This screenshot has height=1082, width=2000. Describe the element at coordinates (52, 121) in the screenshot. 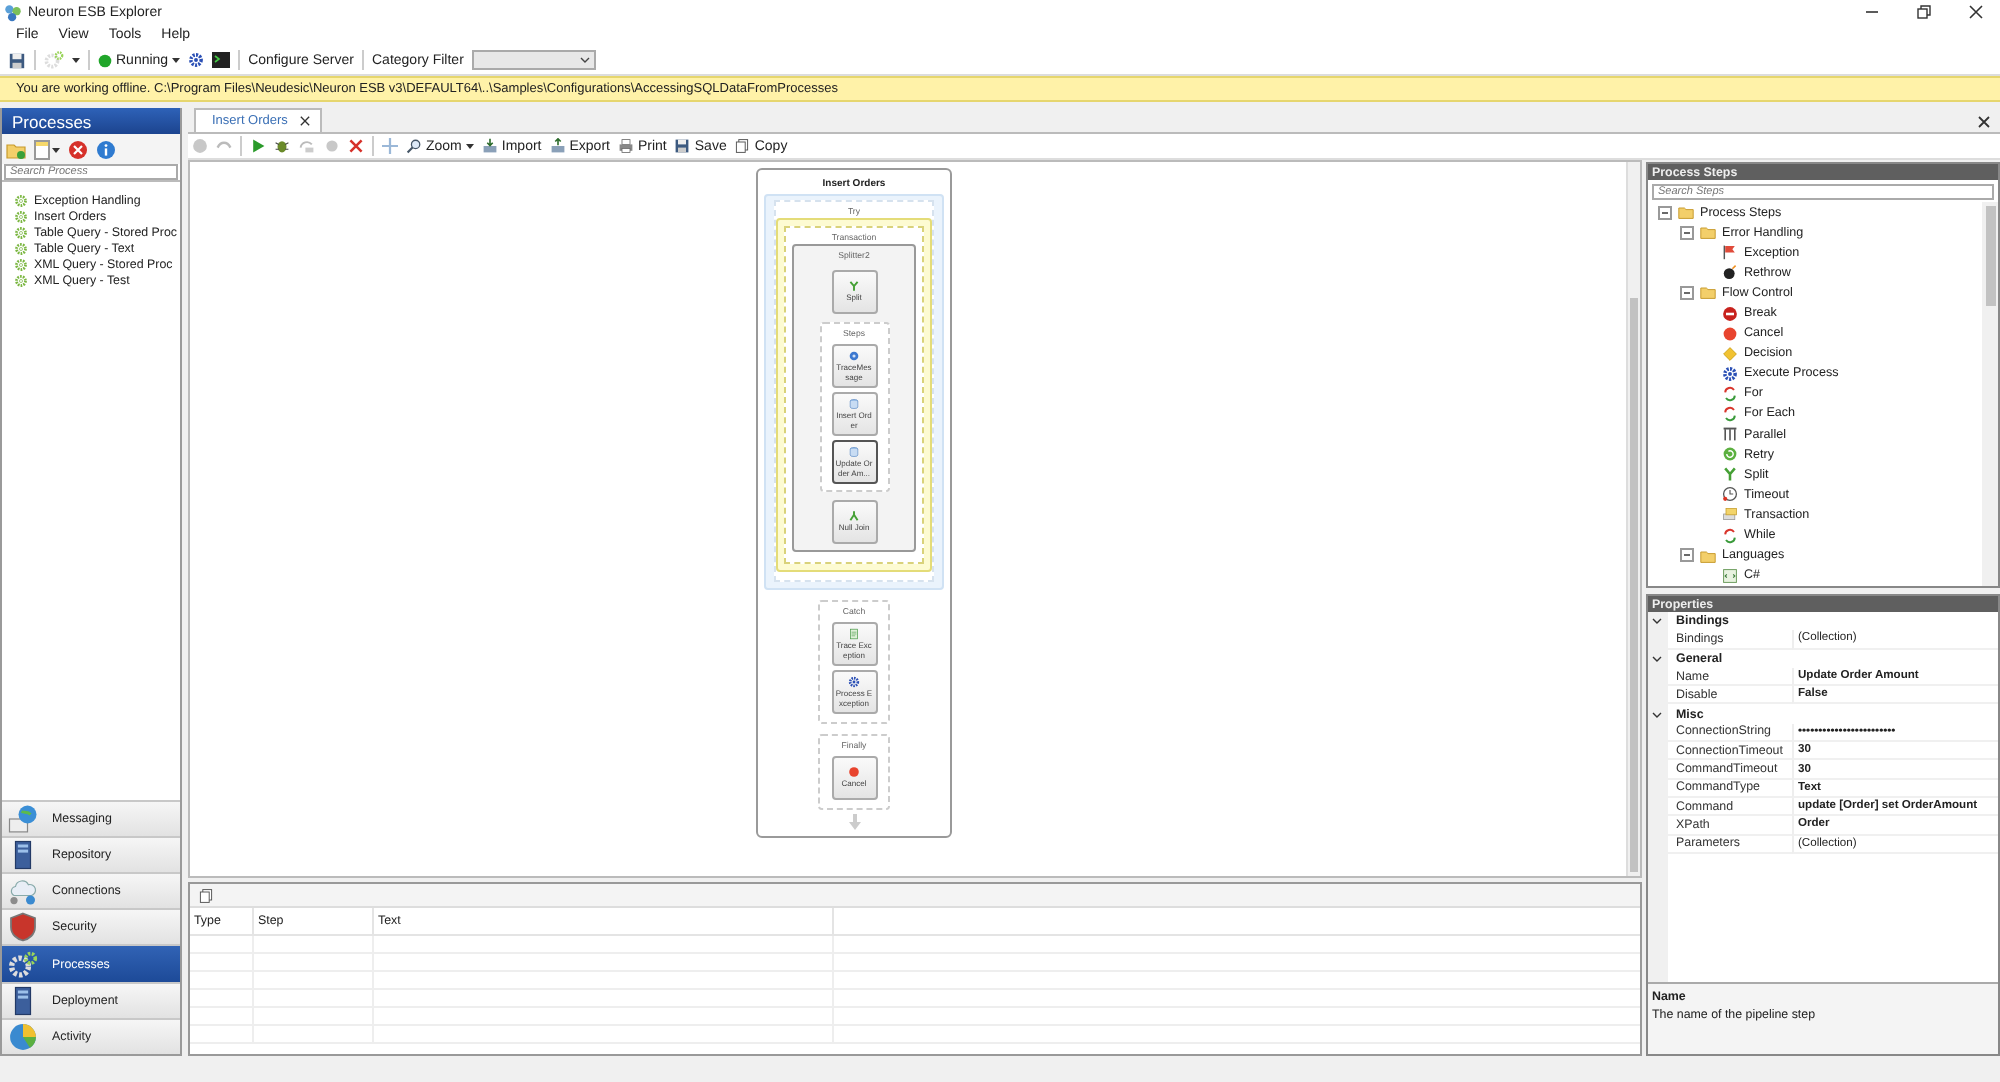

I see `panel-title: Processes` at that location.